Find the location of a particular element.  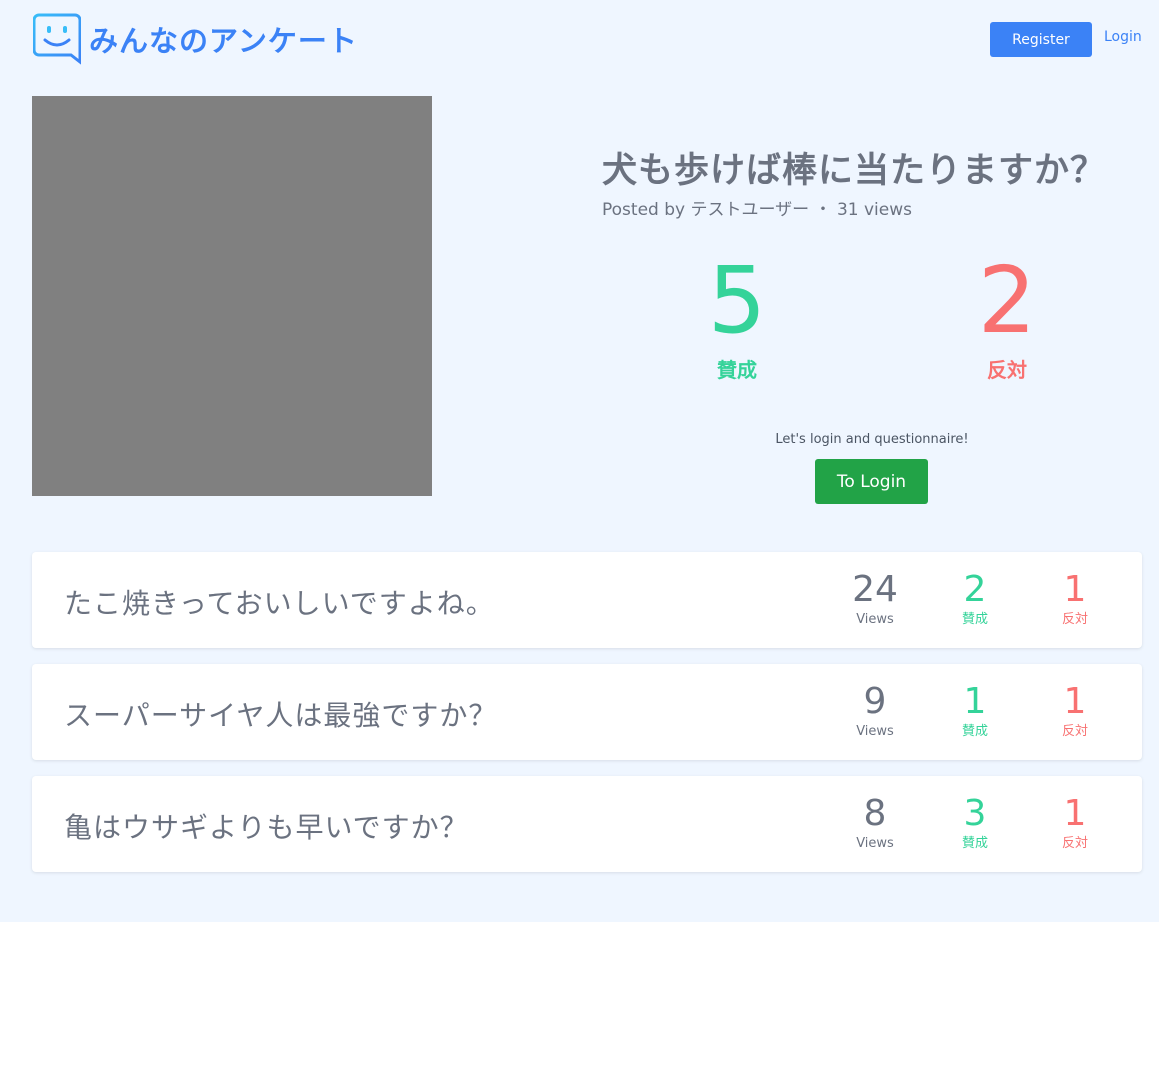

agree-count: 1 is located at coordinates (975, 701).